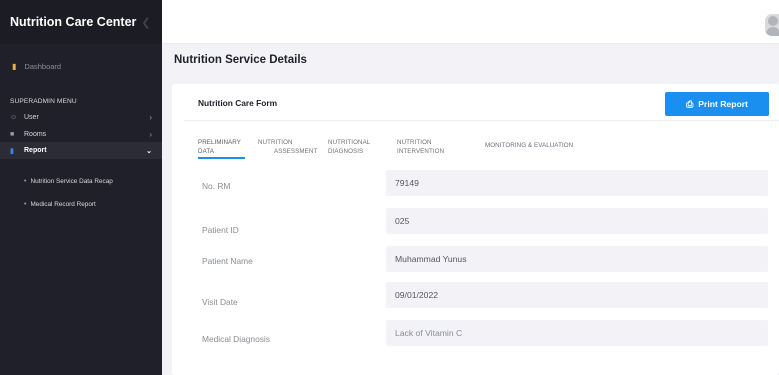  I want to click on sidebar-subitem-nutrition-recap: • Nutrition Service Data Recap, so click(68, 181).